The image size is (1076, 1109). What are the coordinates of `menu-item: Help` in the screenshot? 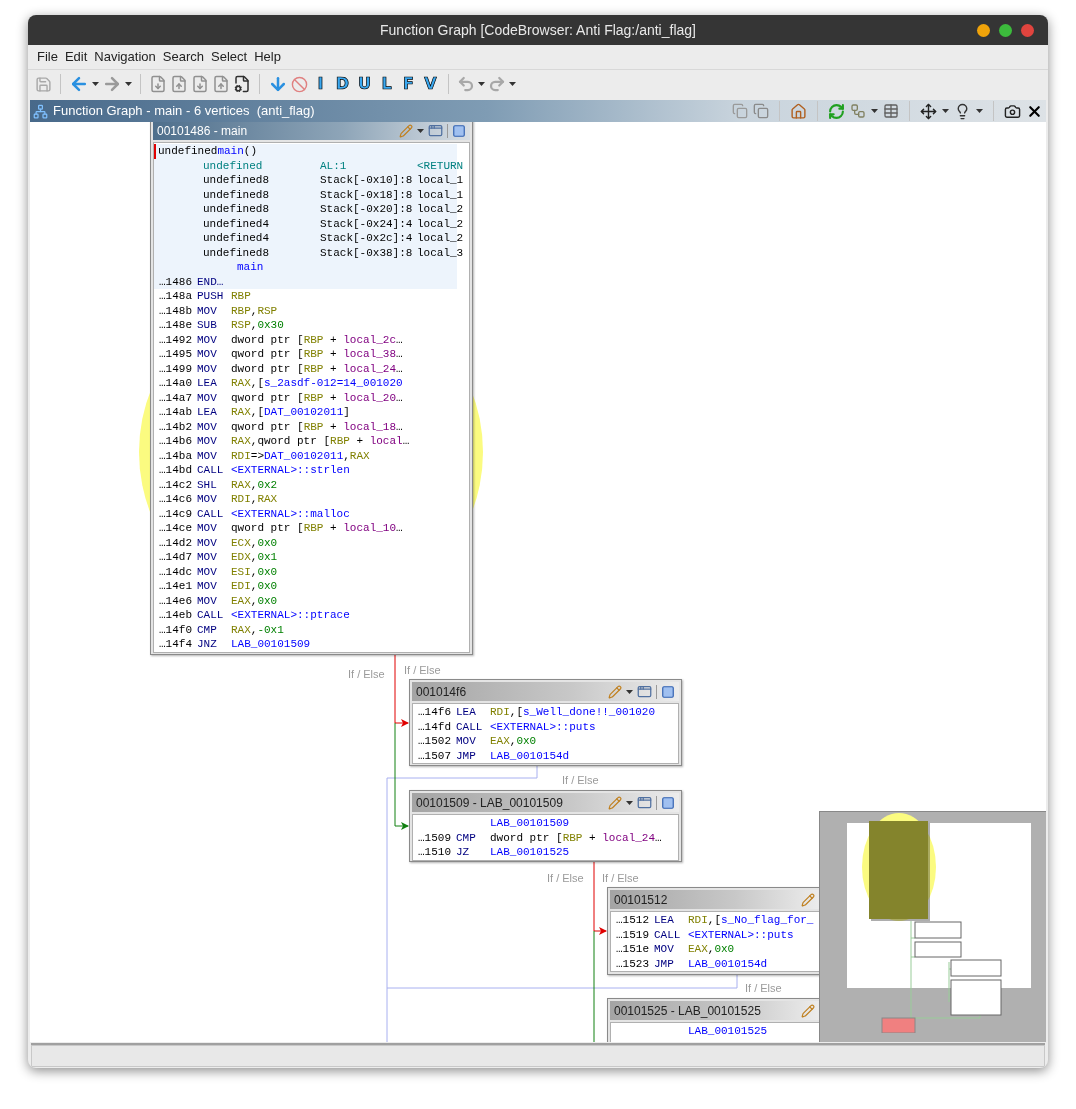 It's located at (267, 57).